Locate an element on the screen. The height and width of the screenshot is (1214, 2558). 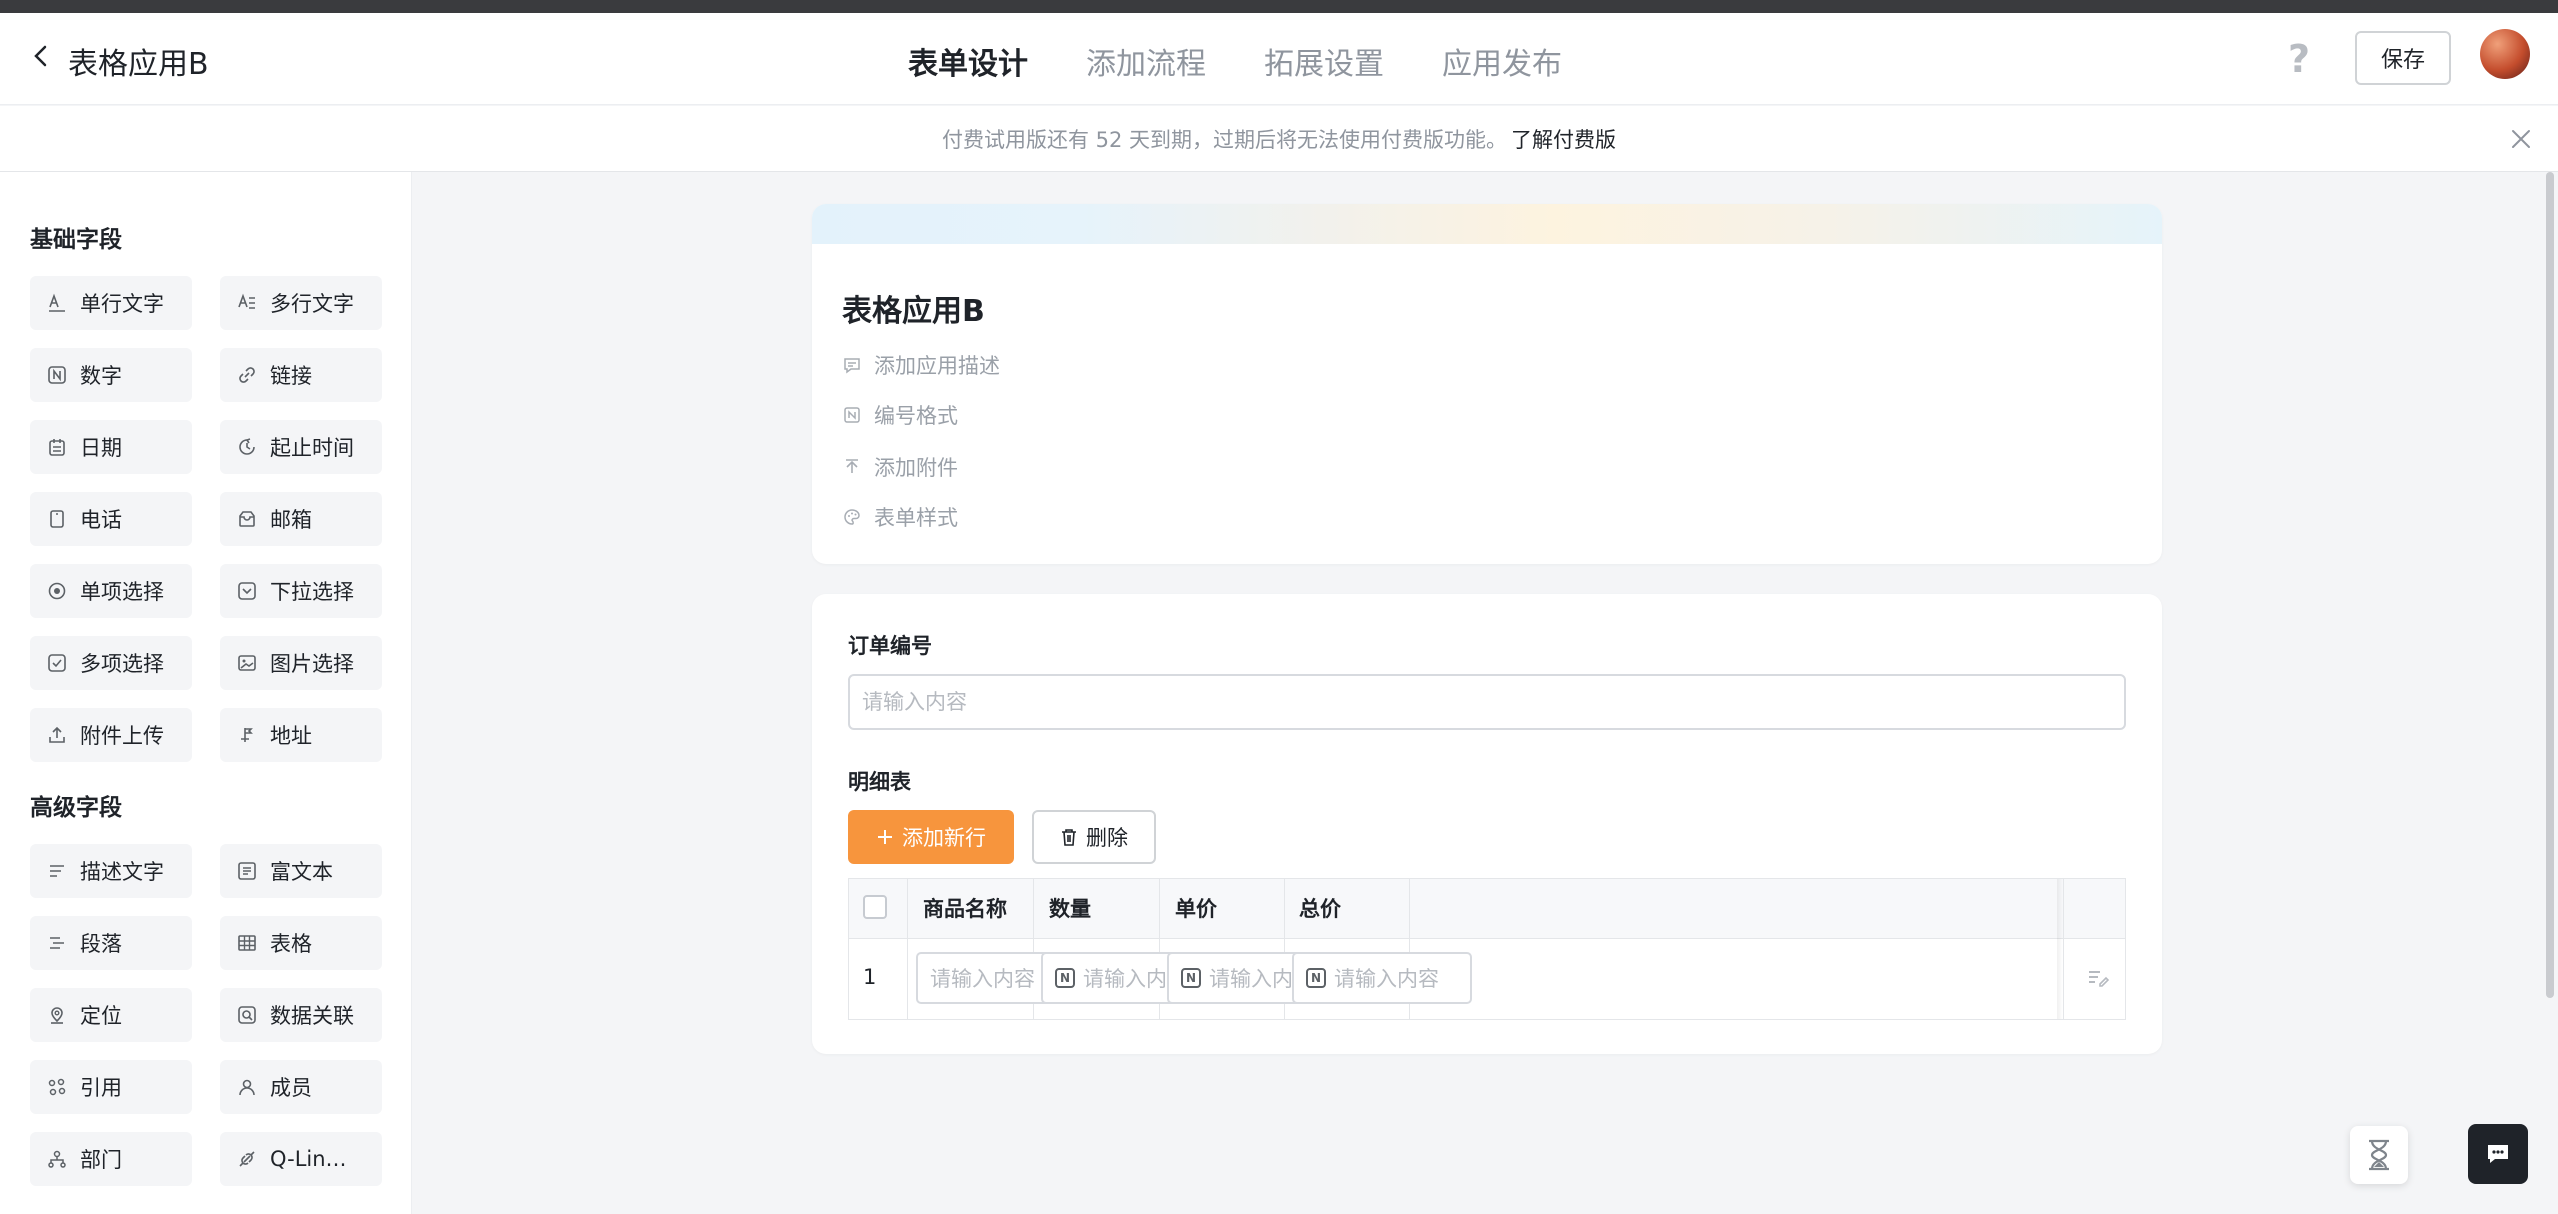
upload-icon is located at coordinates (57, 735).